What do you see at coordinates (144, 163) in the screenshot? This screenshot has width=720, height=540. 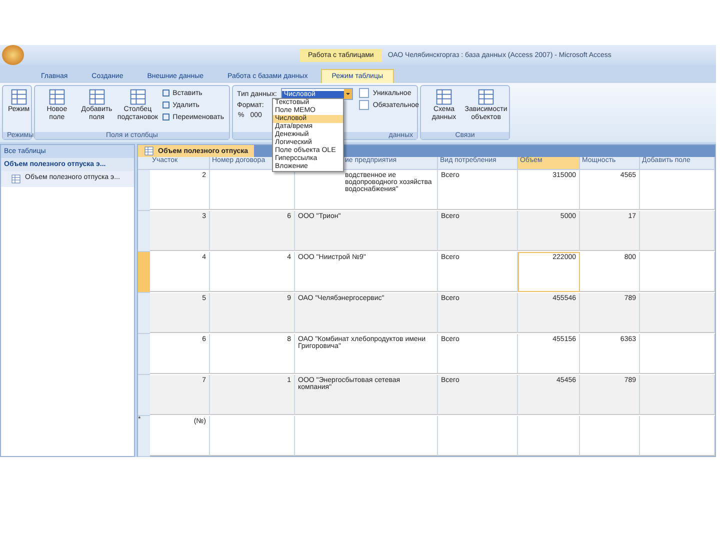 I see `select-all-corner` at bounding box center [144, 163].